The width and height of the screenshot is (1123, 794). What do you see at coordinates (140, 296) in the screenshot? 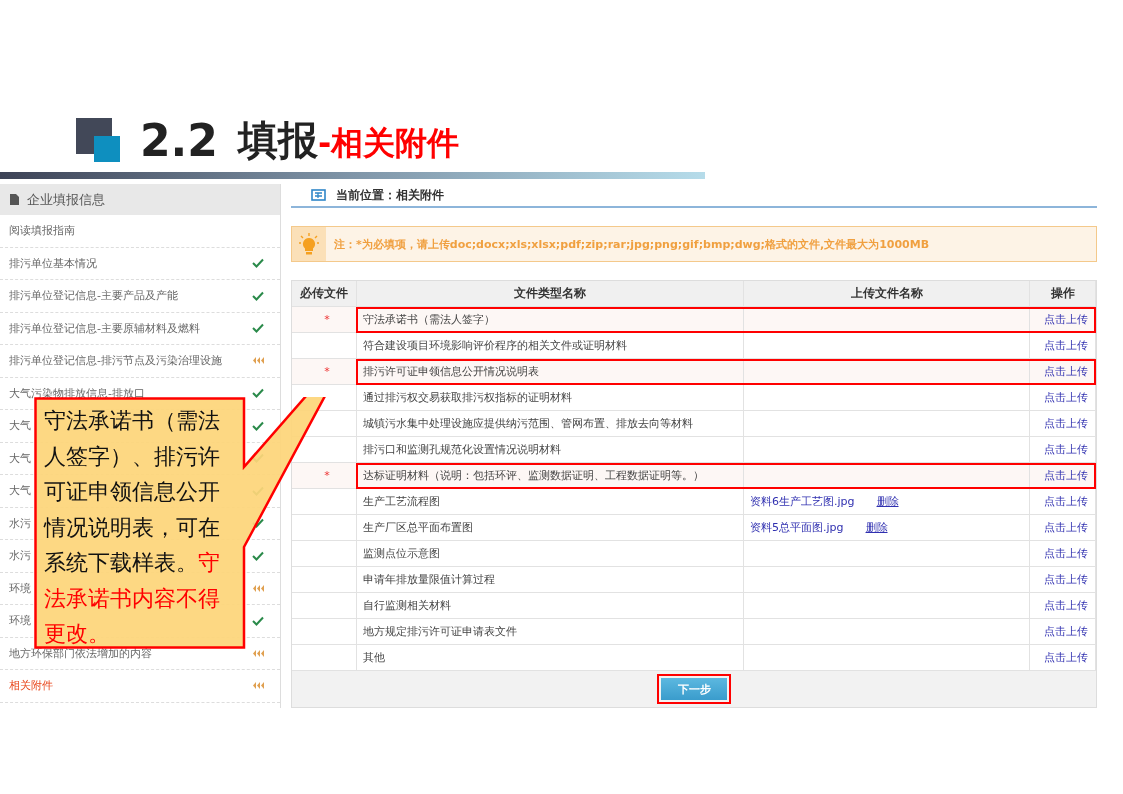
I see `sidebar-item: 排污单位登记信息-主要产品及产能` at bounding box center [140, 296].